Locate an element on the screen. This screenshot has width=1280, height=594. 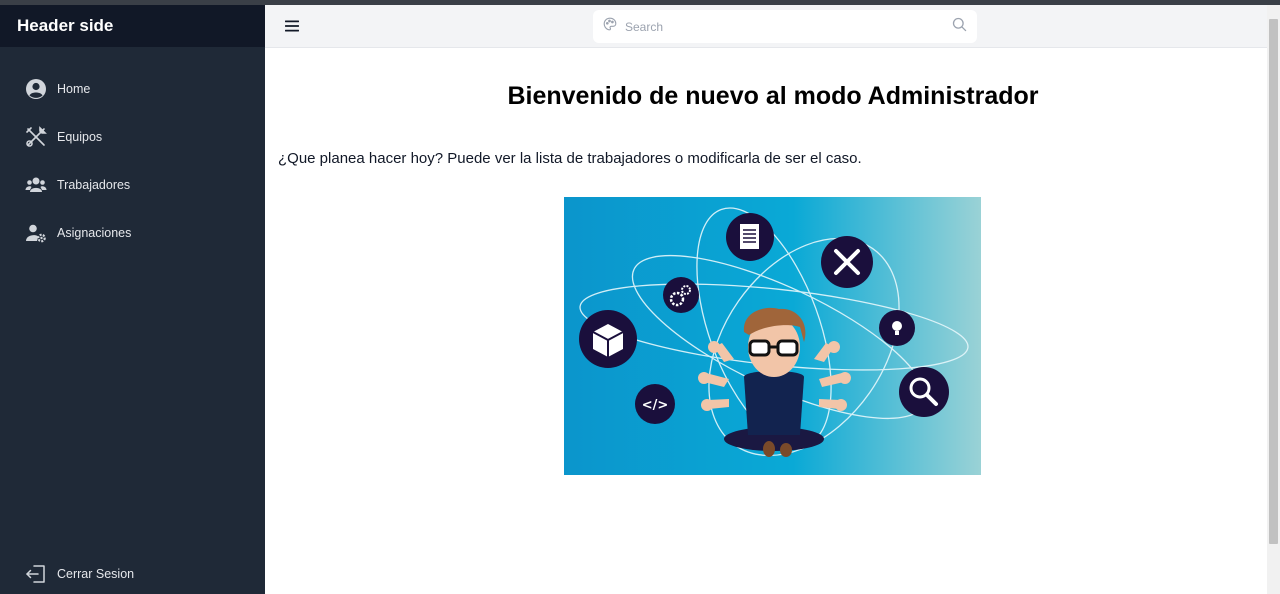
document-icon is located at coordinates (750, 237).